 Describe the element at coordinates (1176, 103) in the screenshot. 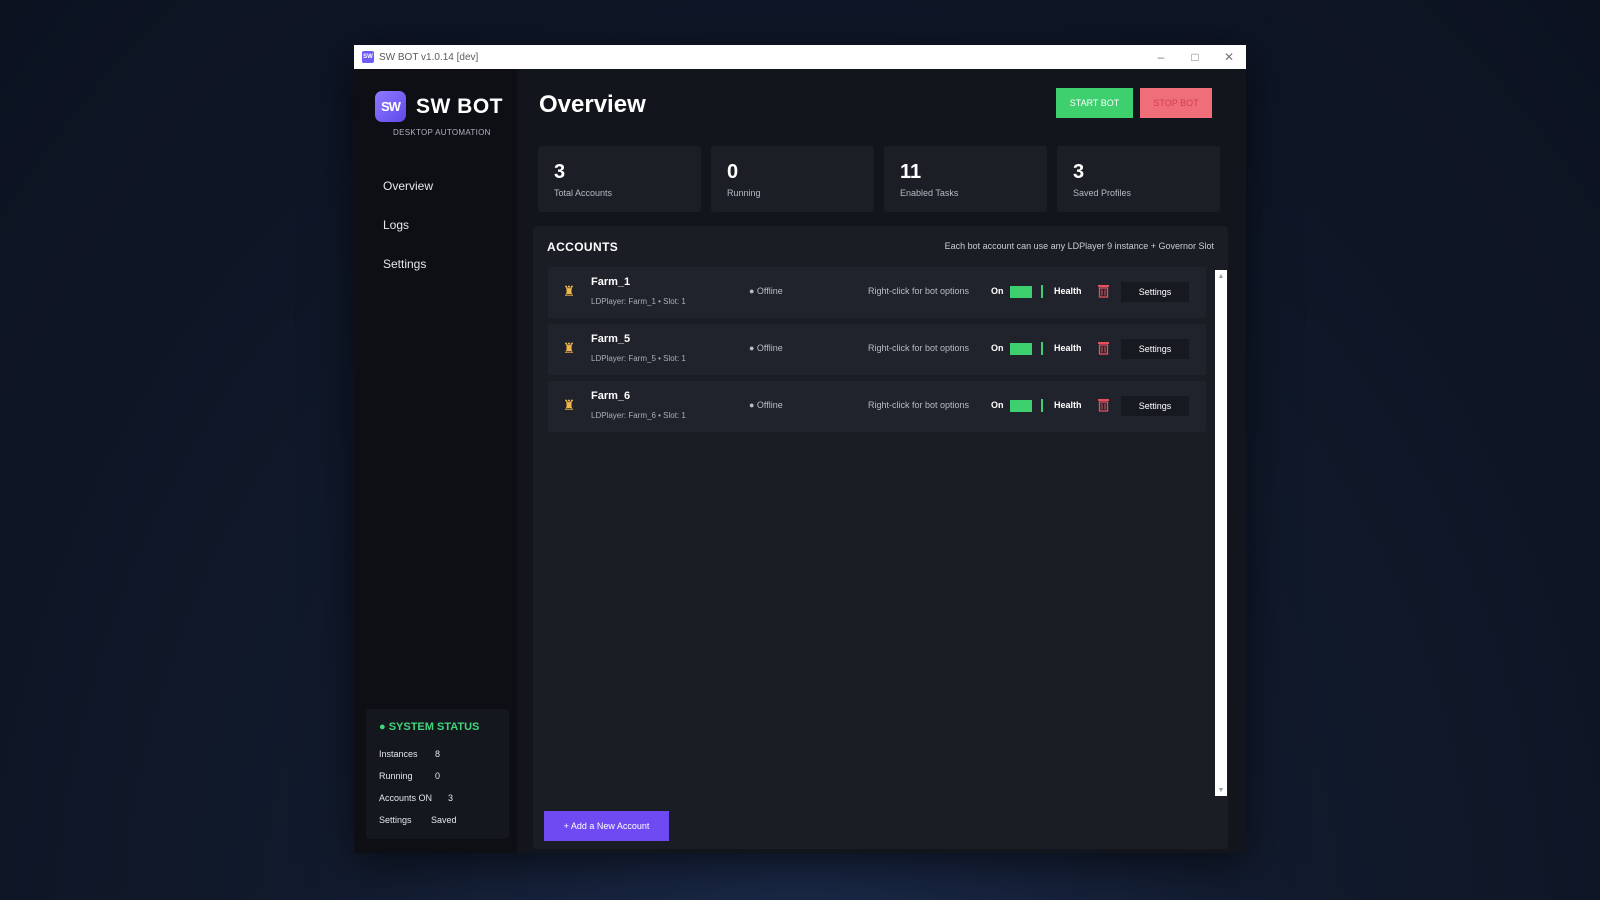

I see `stop-bot-button: STOP BOT` at that location.